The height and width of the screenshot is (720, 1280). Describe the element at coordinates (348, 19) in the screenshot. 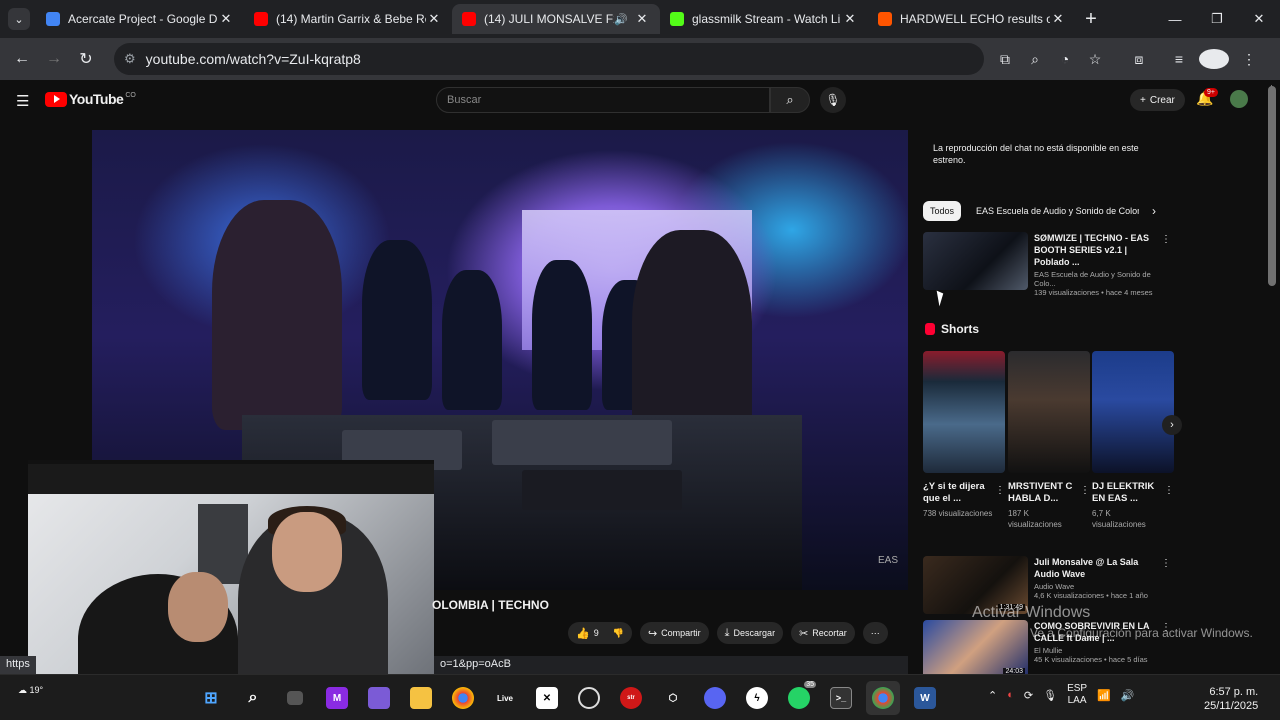

I see `tab-youtube-garrix: (14) Martin Garrix & Bebe Re ✕` at that location.